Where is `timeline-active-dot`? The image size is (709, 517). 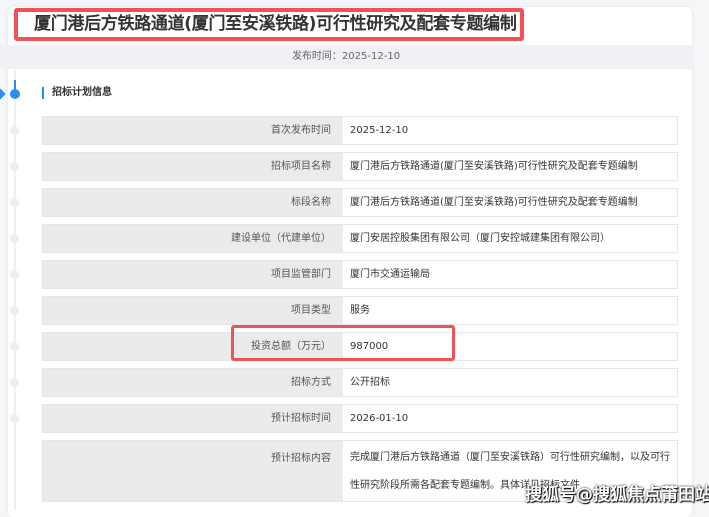
timeline-active-dot is located at coordinates (15, 94).